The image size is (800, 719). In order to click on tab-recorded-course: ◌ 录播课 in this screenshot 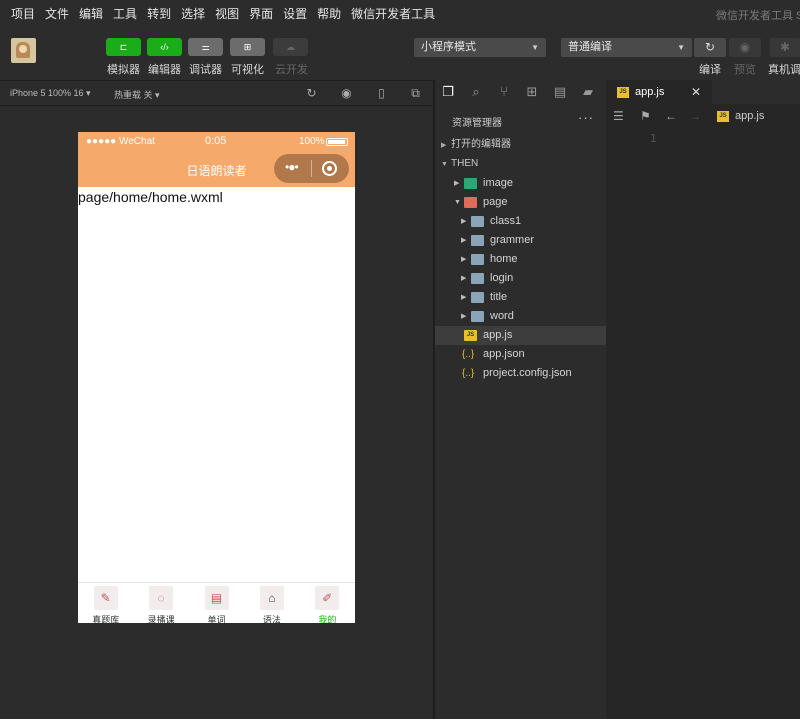, I will do `click(160, 603)`.